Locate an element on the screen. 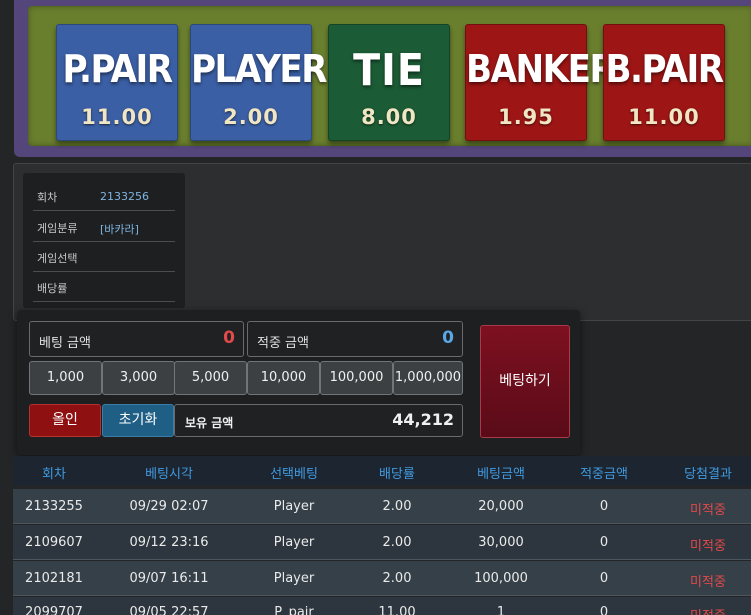 This screenshot has width=751, height=615. history-cell-round: 2109607 is located at coordinates (54, 542).